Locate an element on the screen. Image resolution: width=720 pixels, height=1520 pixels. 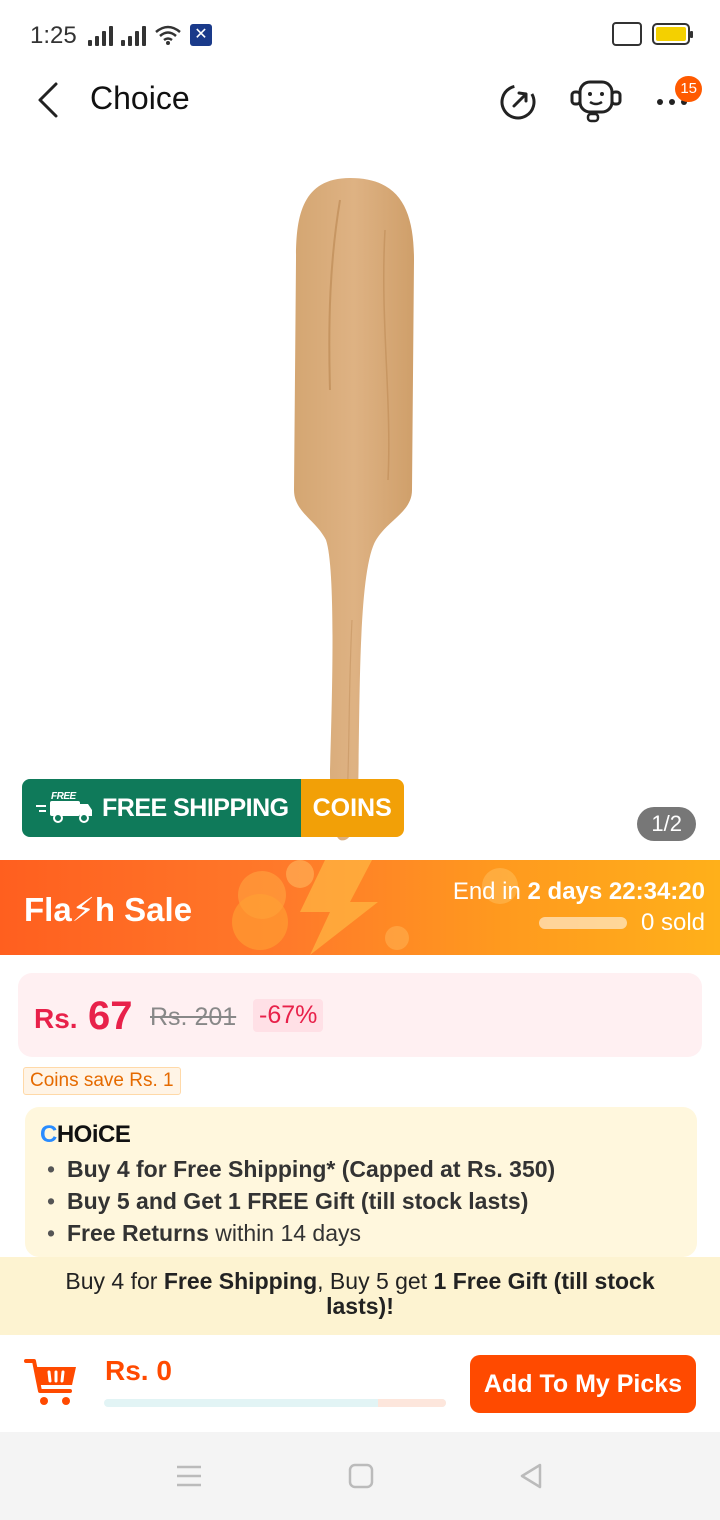
image-counter: 1/2 is located at coordinates (666, 824).